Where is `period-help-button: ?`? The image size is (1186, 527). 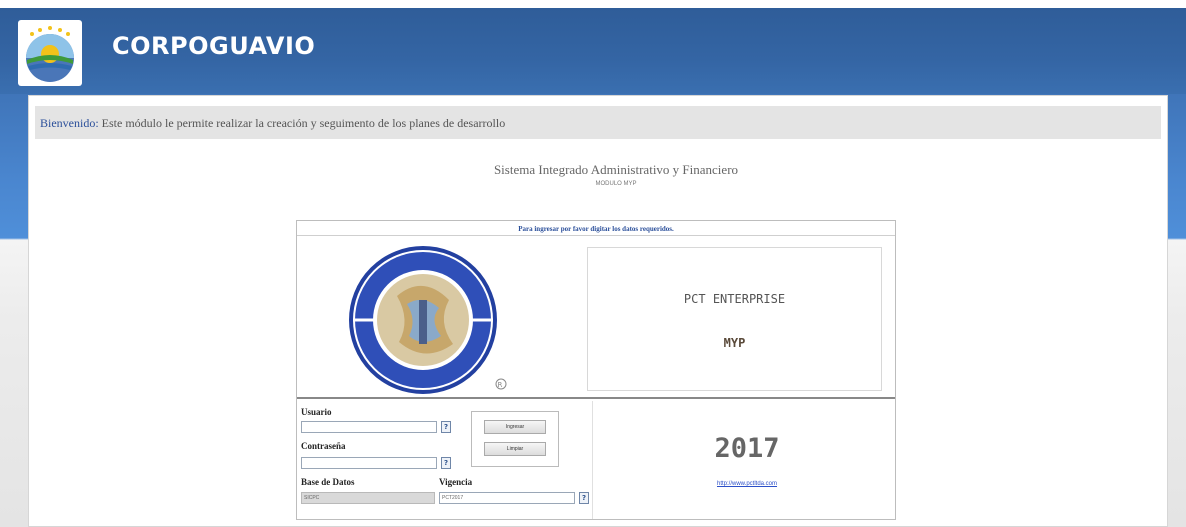 period-help-button: ? is located at coordinates (584, 498).